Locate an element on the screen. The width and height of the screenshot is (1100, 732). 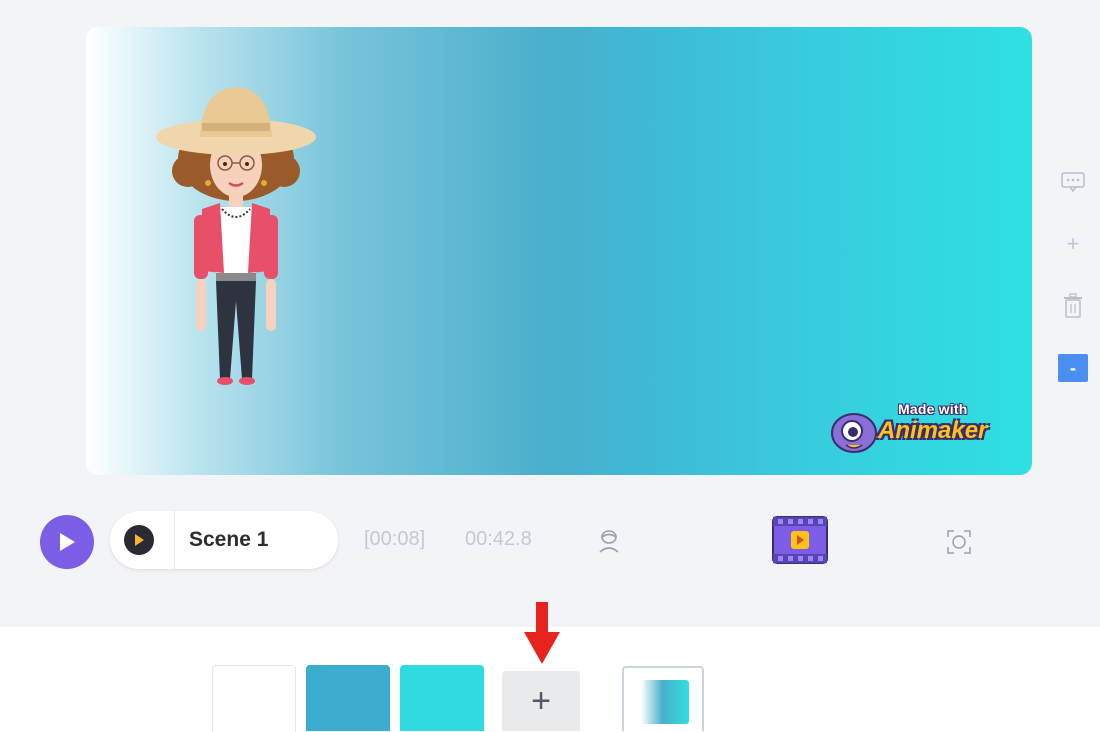
trash-icon is located at coordinates (1073, 306).